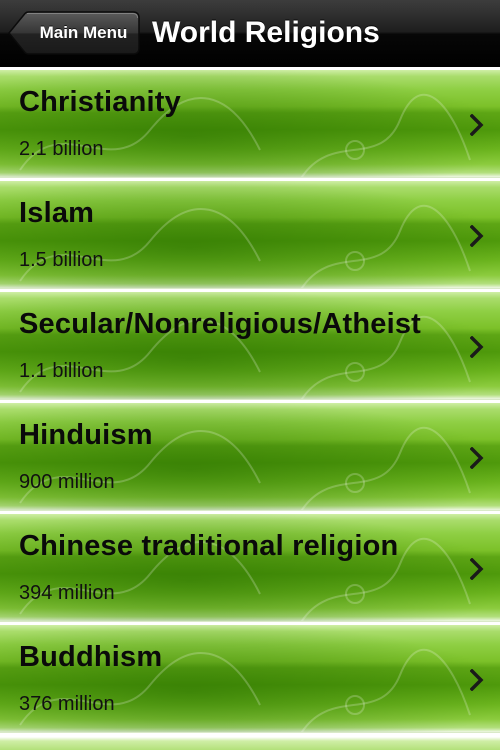  I want to click on religion-name: Hinduism, so click(86, 435).